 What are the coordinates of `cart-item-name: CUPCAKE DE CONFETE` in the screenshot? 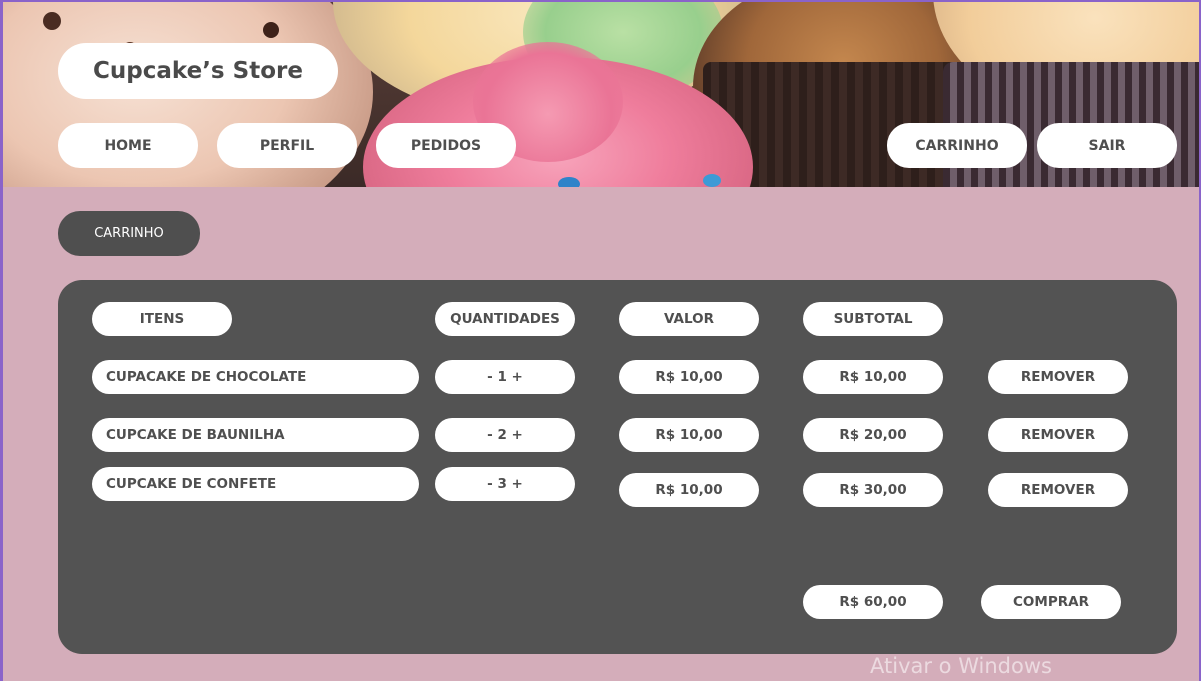 It's located at (255, 484).